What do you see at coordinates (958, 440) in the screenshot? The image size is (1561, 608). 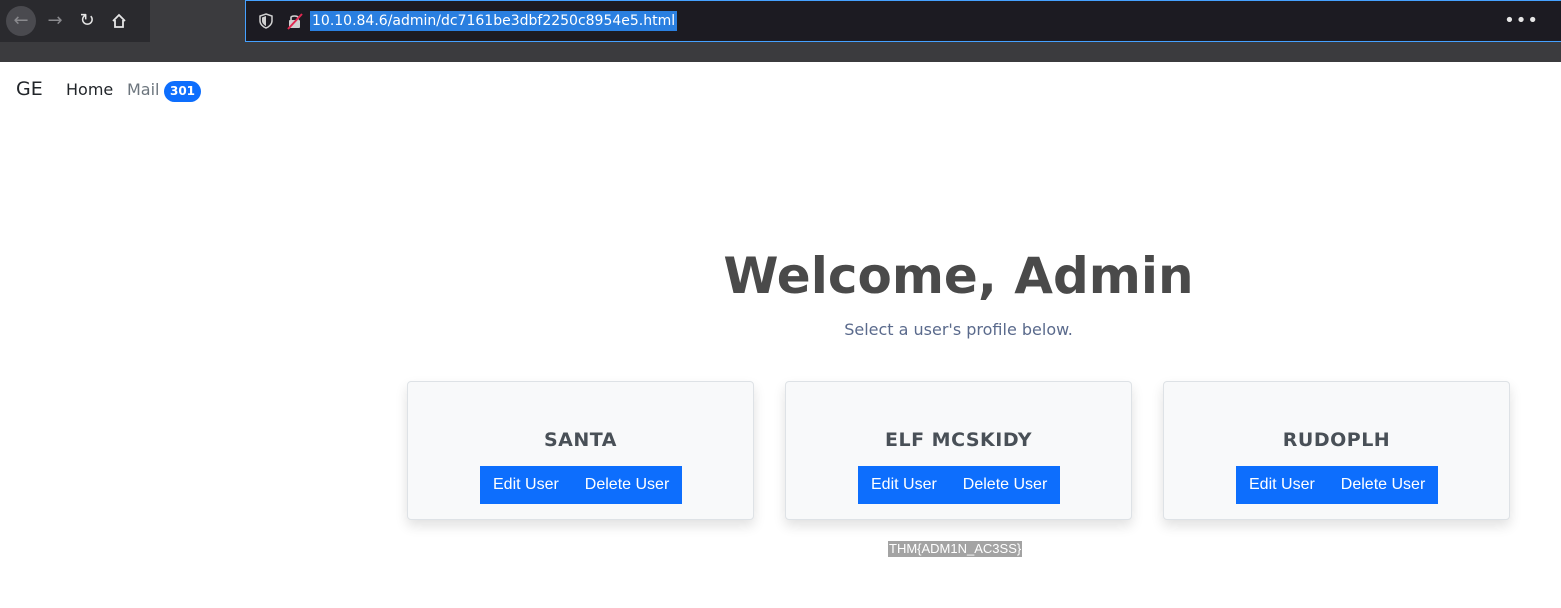 I see `user-name: ELF MCSKIDY` at bounding box center [958, 440].